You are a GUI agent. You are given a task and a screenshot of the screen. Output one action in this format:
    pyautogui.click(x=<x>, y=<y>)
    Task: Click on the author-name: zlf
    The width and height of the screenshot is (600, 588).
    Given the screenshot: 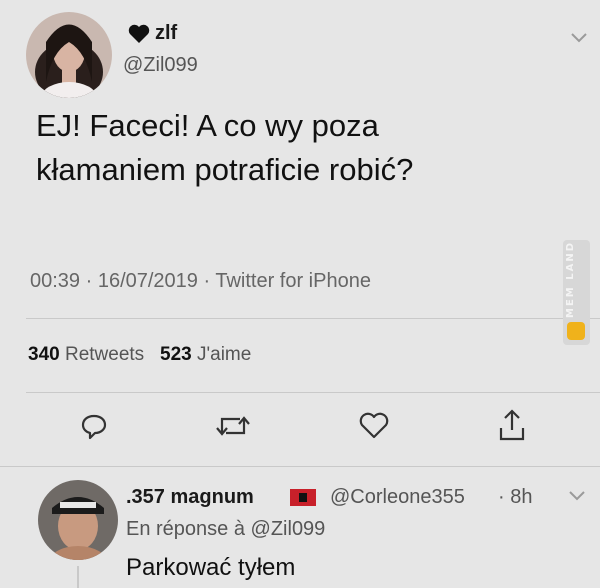 What is the action you would take?
    pyautogui.click(x=166, y=33)
    